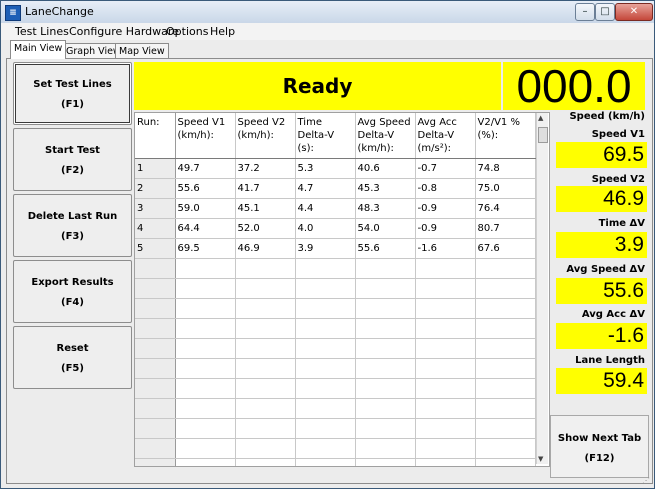 The width and height of the screenshot is (655, 489). Describe the element at coordinates (325, 248) in the screenshot. I see `table-cell: 3.9` at that location.